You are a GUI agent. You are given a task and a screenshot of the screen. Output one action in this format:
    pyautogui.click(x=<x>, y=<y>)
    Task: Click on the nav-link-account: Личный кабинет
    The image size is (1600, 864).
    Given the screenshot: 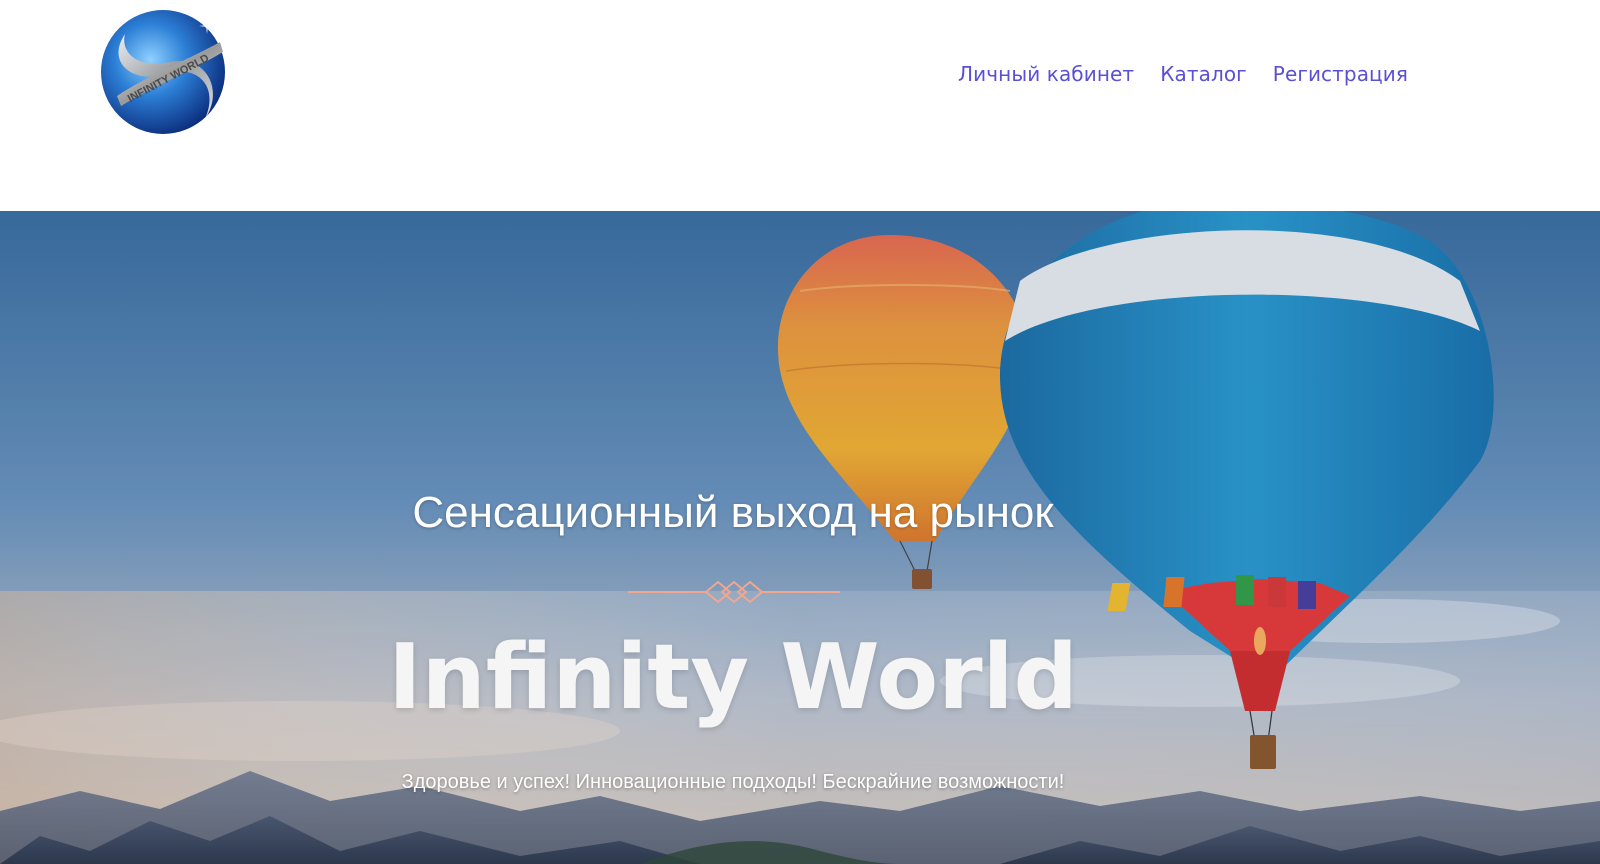 What is the action you would take?
    pyautogui.click(x=1046, y=74)
    